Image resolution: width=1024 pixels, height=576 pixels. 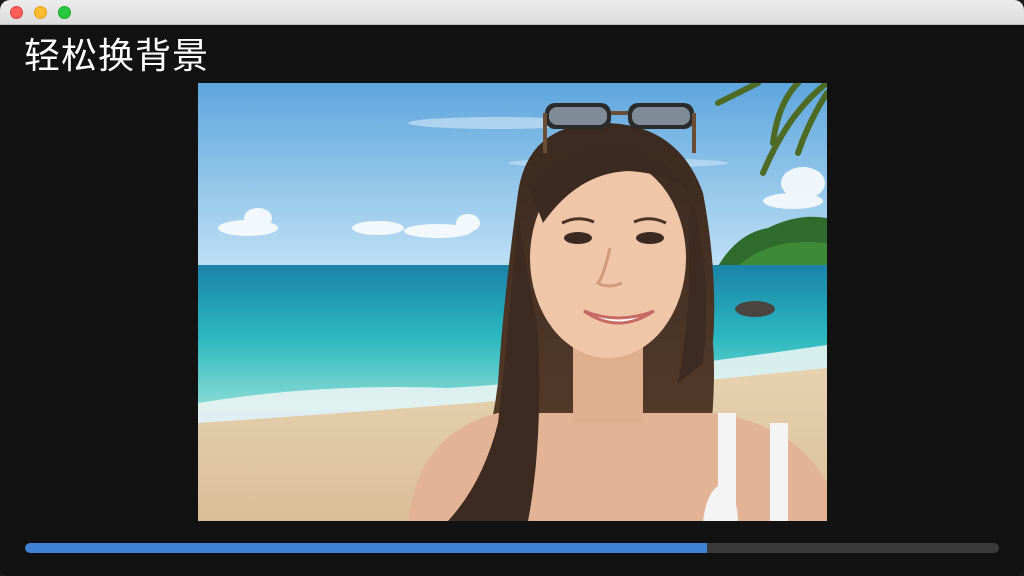 I want to click on progress-bar, so click(x=512, y=548).